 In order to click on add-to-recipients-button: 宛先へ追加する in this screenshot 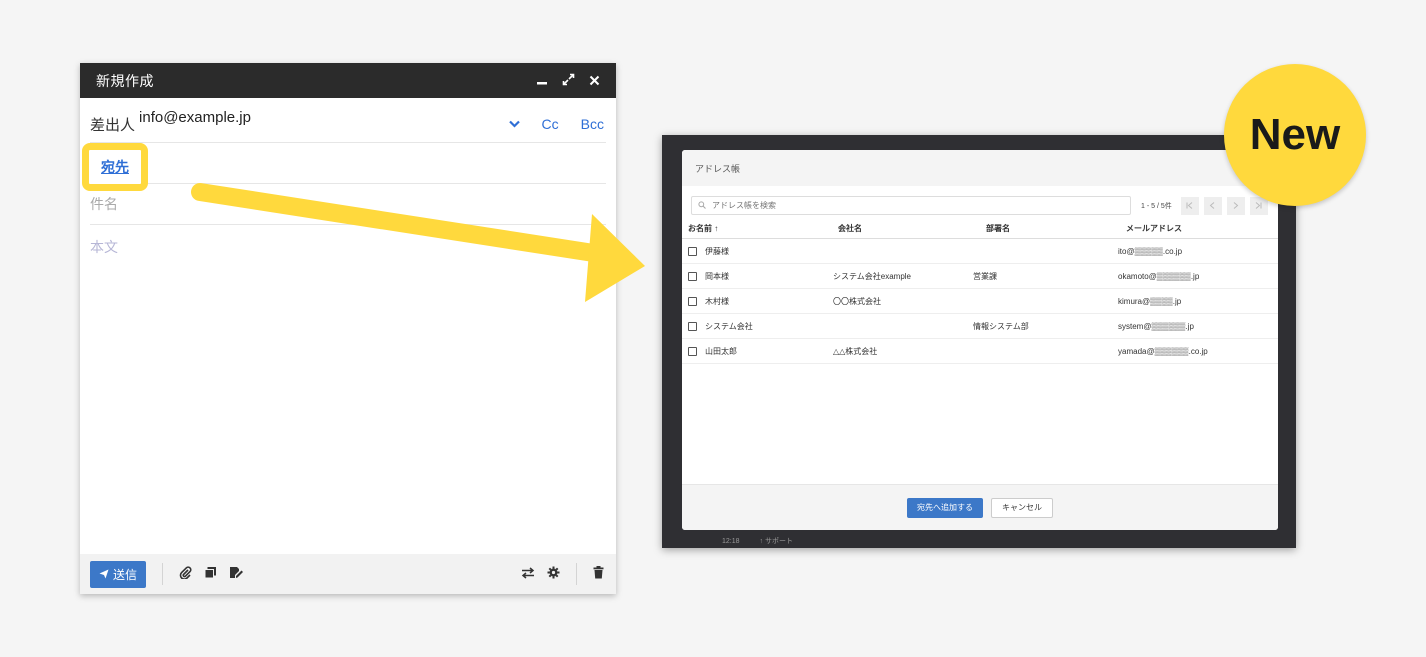, I will do `click(945, 507)`.